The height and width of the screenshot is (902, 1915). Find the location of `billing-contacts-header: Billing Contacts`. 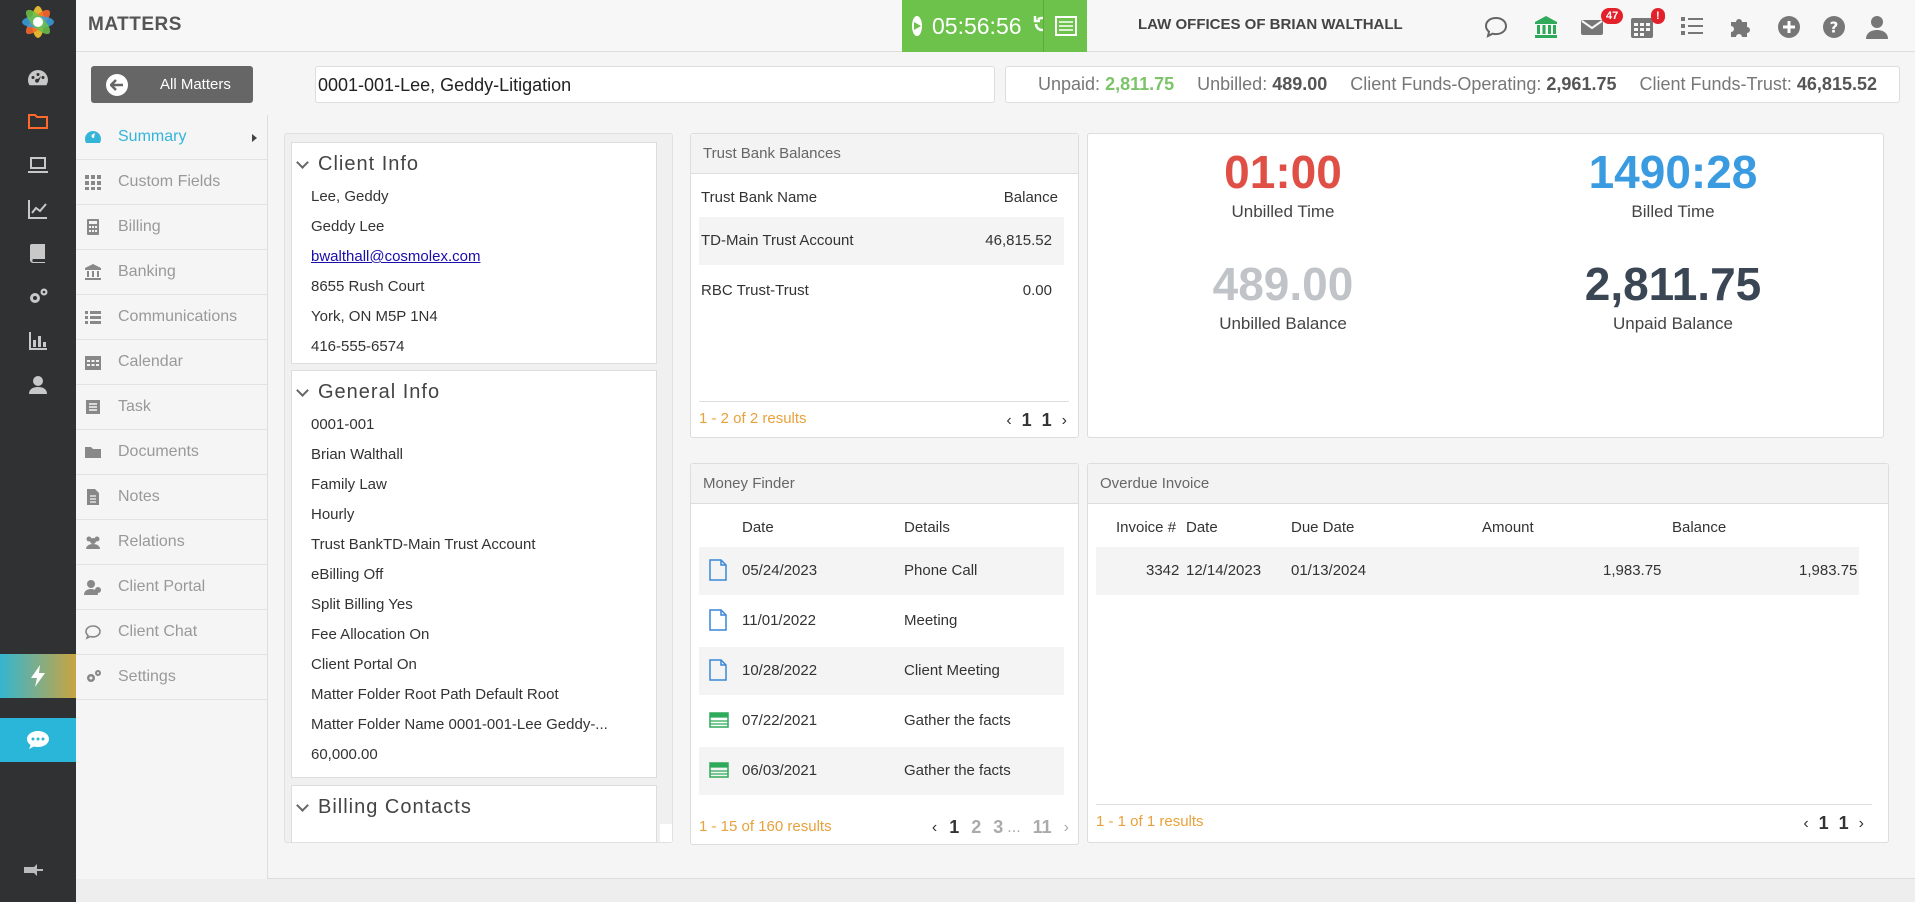

billing-contacts-header: Billing Contacts is located at coordinates (474, 805).